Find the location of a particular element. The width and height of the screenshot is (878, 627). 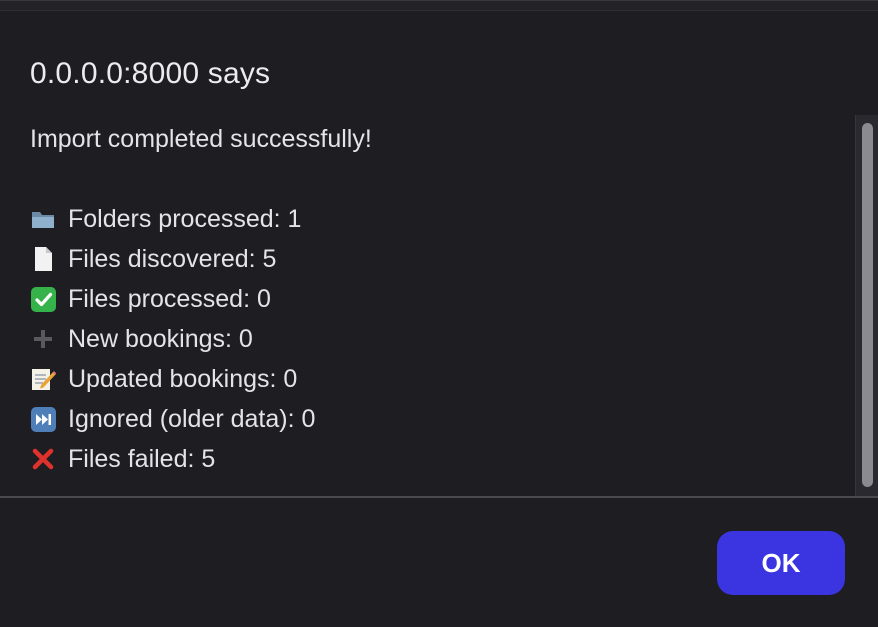

stat-updated-bookings-label: Updated bookings: 0 is located at coordinates (183, 379).